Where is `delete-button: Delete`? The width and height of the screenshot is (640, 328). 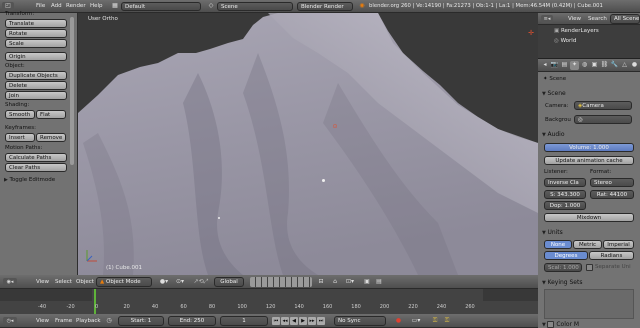
delete-button: Delete is located at coordinates (36, 85).